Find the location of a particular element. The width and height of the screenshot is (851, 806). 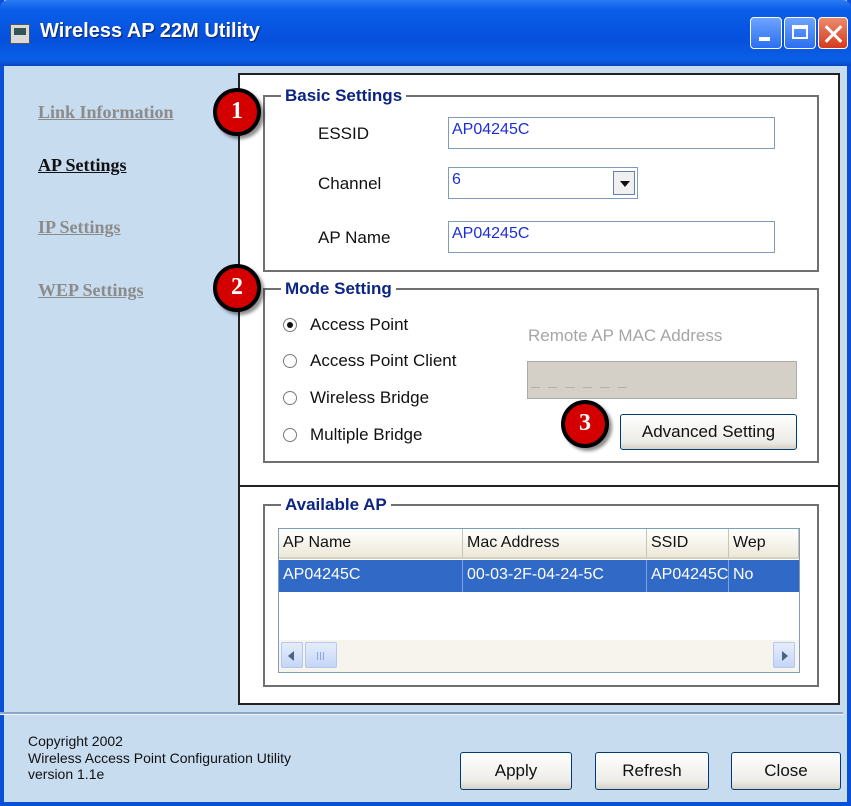

col-wep: Wep is located at coordinates (764, 544).